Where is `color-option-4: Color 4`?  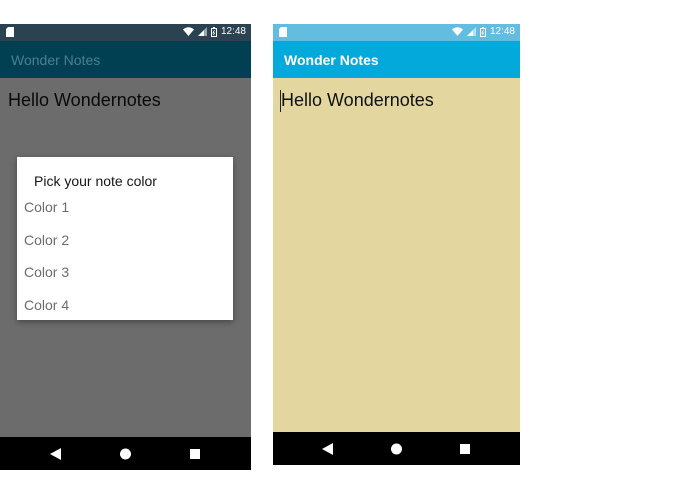 color-option-4: Color 4 is located at coordinates (46, 305).